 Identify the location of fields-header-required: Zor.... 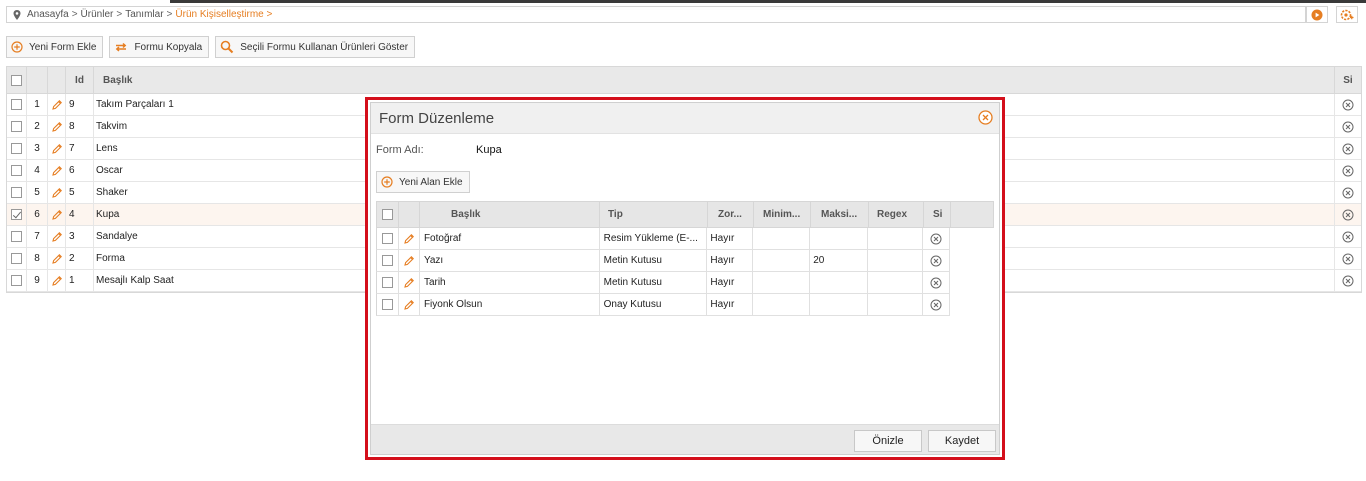
(731, 214).